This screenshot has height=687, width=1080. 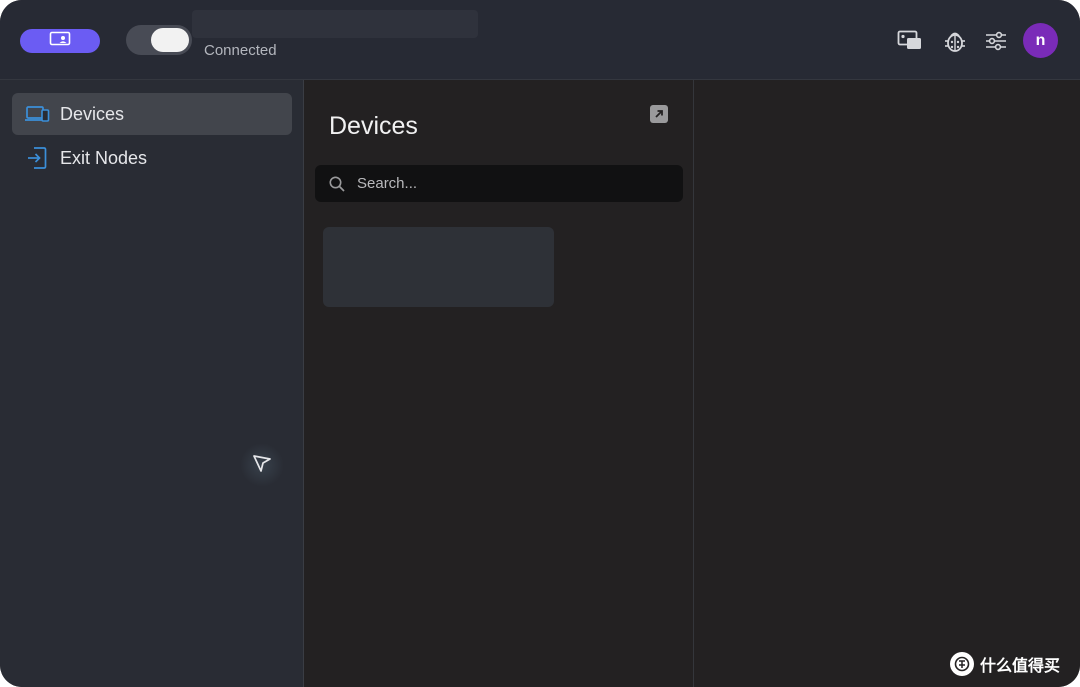 I want to click on search-bar, so click(x=499, y=183).